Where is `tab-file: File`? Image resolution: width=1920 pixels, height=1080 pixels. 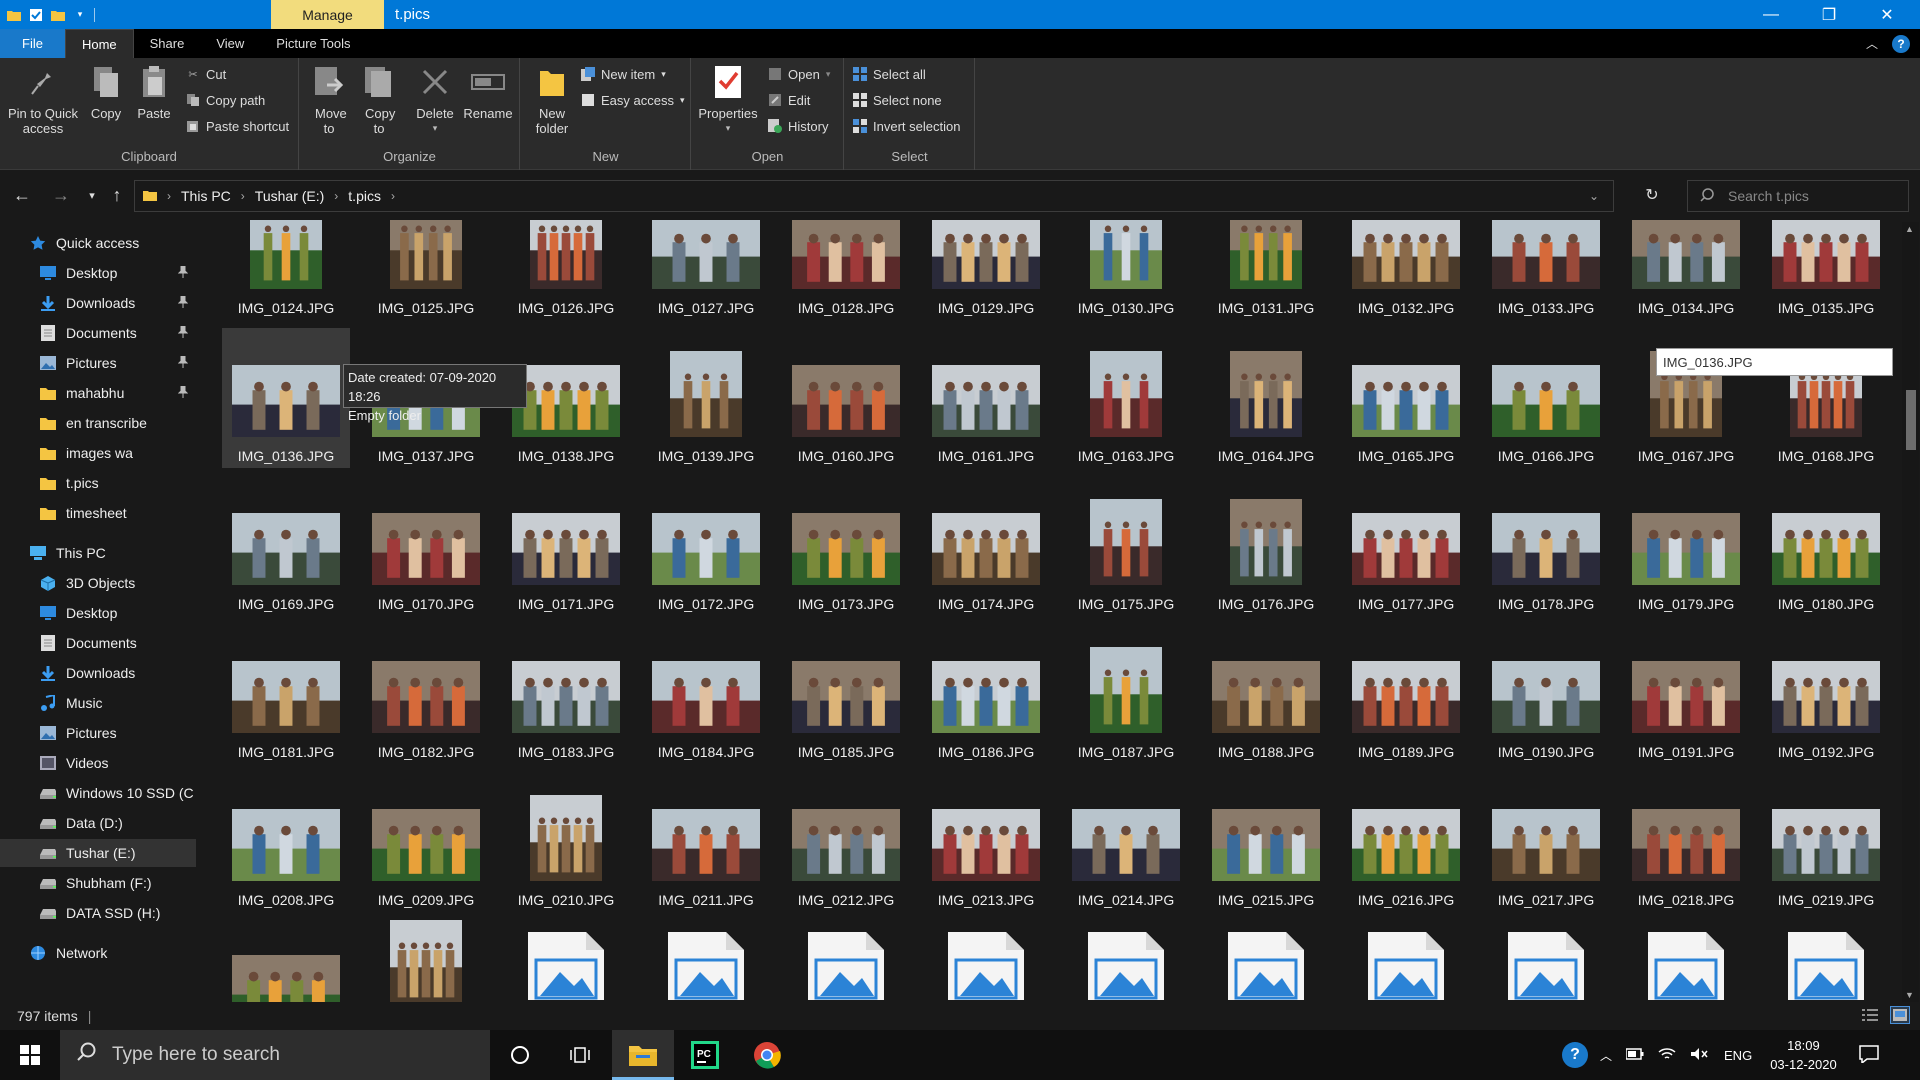
tab-file: File is located at coordinates (32, 43).